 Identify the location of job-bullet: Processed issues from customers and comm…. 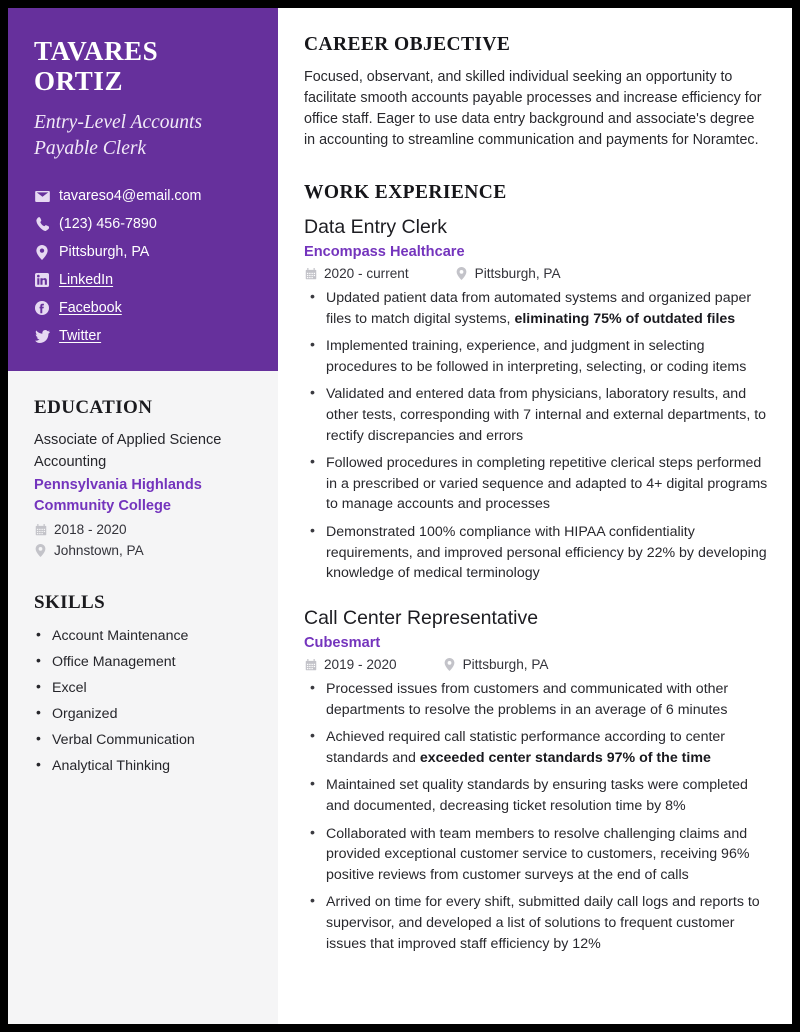
(536, 699).